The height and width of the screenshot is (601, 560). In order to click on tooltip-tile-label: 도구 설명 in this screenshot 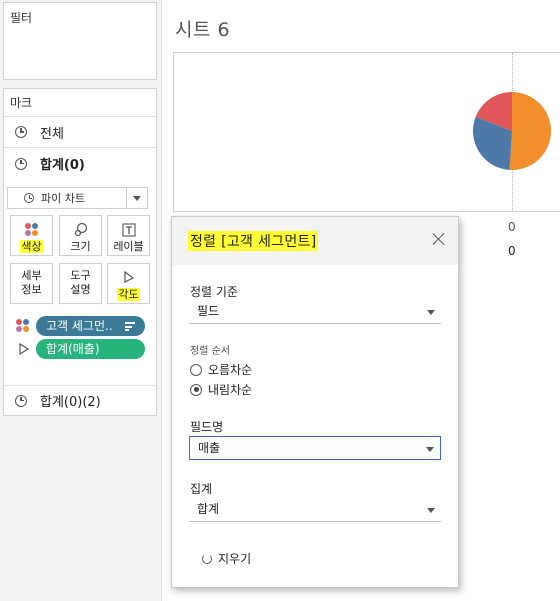, I will do `click(80, 282)`.